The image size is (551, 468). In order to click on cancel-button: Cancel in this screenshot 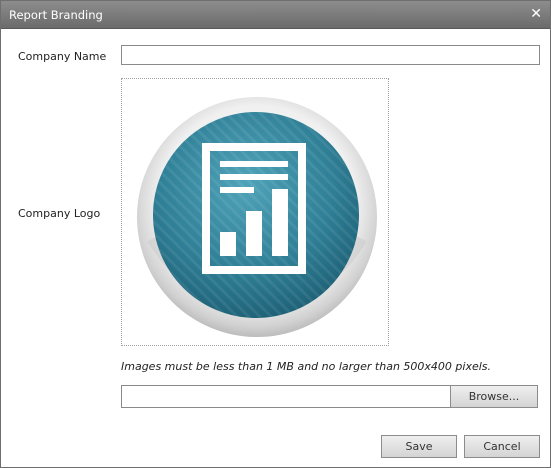, I will do `click(502, 446)`.